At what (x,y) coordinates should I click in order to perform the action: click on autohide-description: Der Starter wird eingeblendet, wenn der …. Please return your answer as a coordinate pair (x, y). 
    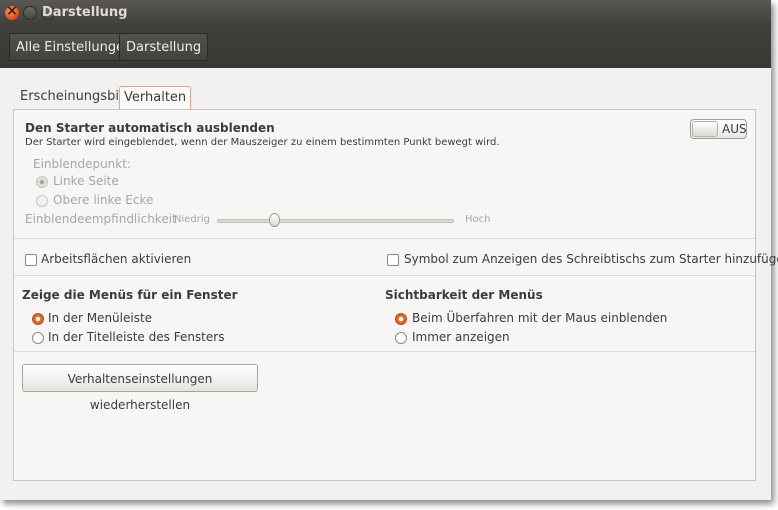
    Looking at the image, I should click on (262, 142).